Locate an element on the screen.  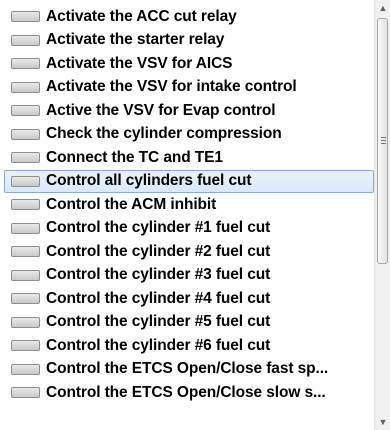
list-item: Activate the VSV for AICS is located at coordinates (189, 64).